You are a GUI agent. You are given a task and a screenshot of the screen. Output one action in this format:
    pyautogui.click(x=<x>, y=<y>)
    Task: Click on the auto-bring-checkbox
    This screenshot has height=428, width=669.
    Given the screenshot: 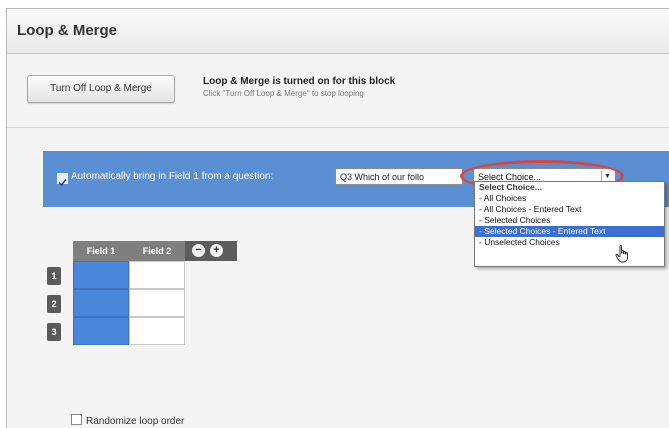 What is the action you would take?
    pyautogui.click(x=62, y=180)
    